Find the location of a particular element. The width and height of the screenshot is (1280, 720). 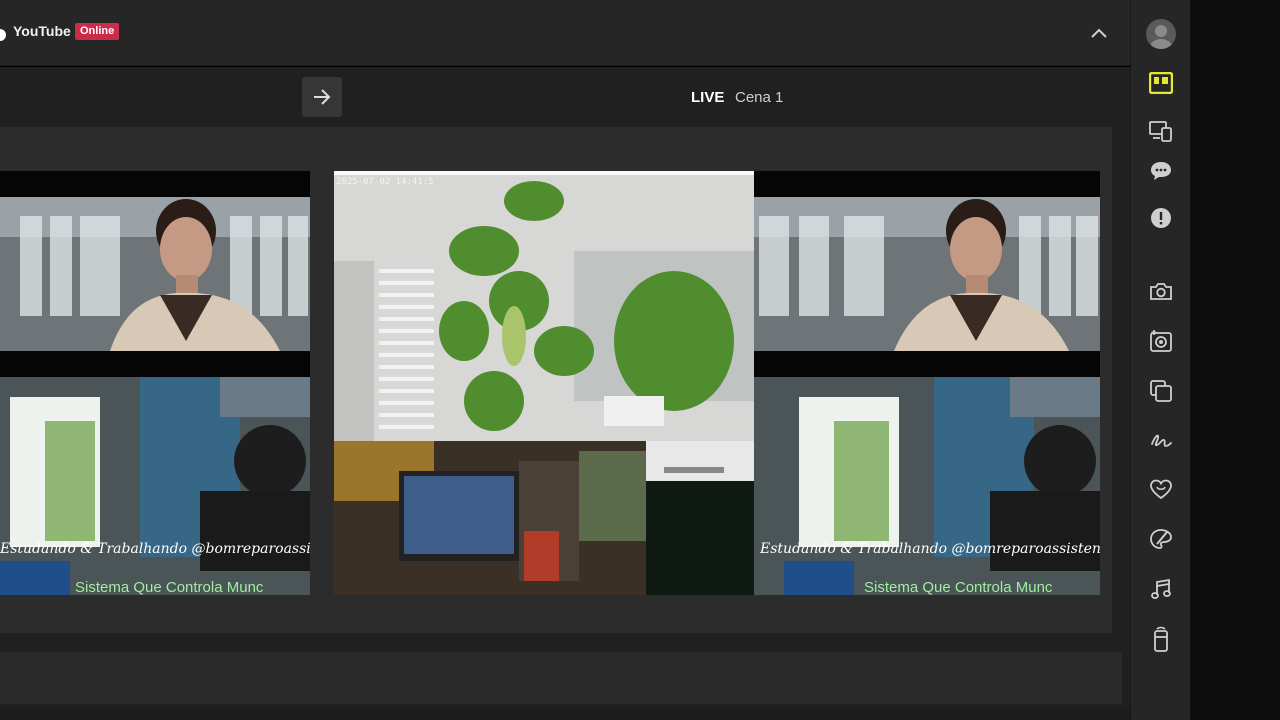

signature-icon is located at coordinates (1161, 440).